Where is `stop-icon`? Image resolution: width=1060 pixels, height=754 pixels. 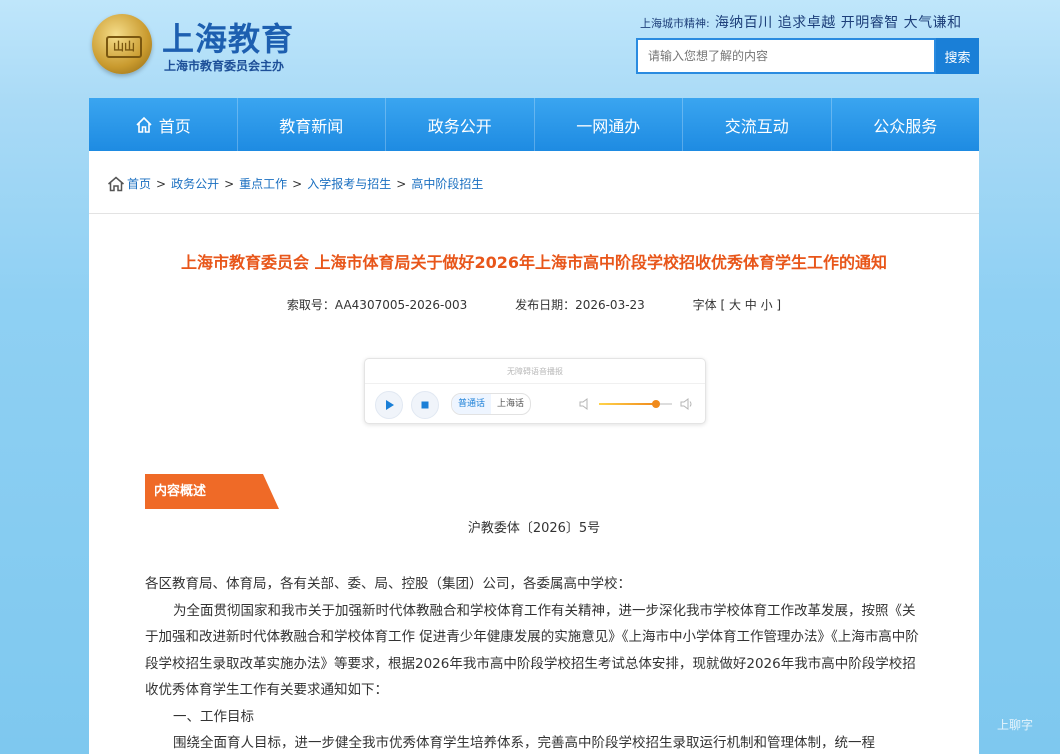
stop-icon is located at coordinates (425, 405).